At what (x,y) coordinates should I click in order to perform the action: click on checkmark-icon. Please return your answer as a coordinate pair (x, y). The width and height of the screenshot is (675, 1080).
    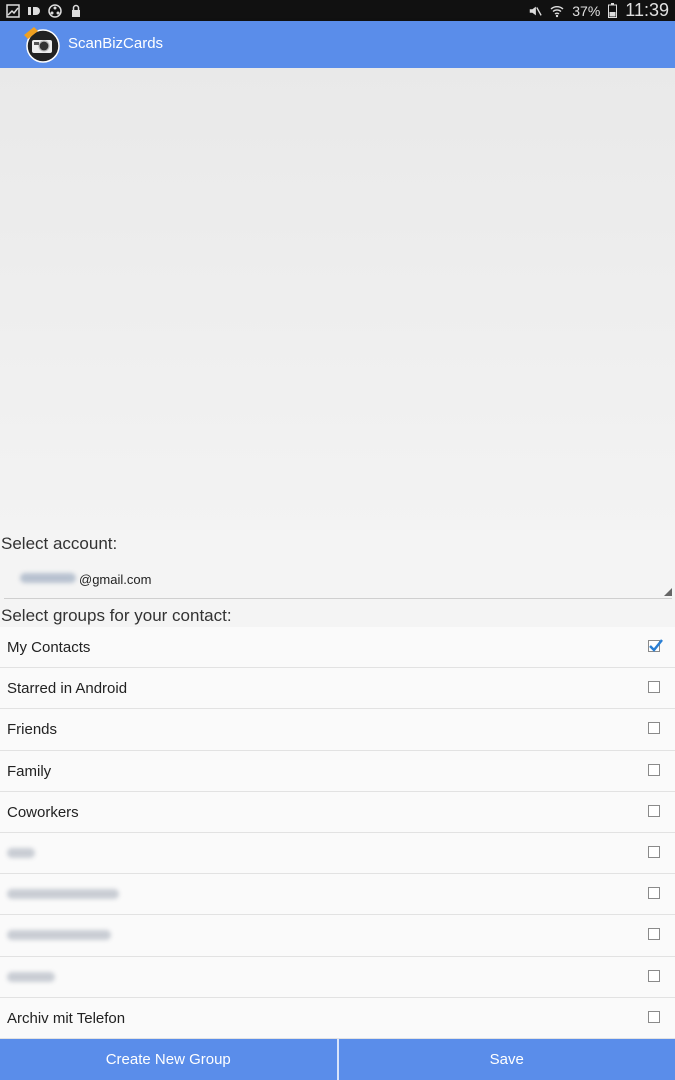
    Looking at the image, I should click on (656, 645).